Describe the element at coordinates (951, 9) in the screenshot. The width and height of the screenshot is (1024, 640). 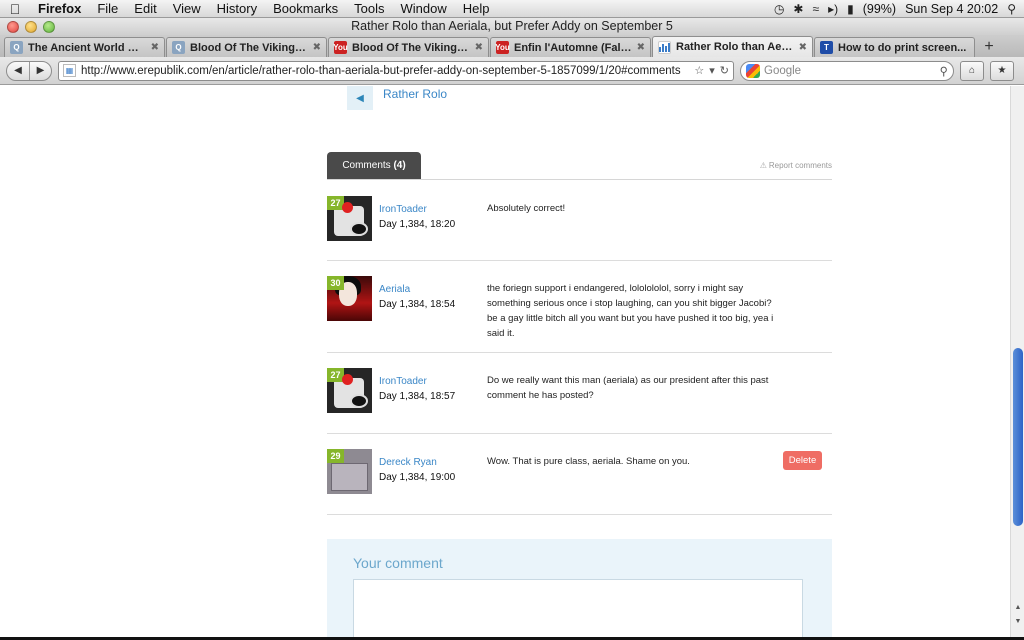
I see `clock: Sun Sep 4 20:02` at that location.